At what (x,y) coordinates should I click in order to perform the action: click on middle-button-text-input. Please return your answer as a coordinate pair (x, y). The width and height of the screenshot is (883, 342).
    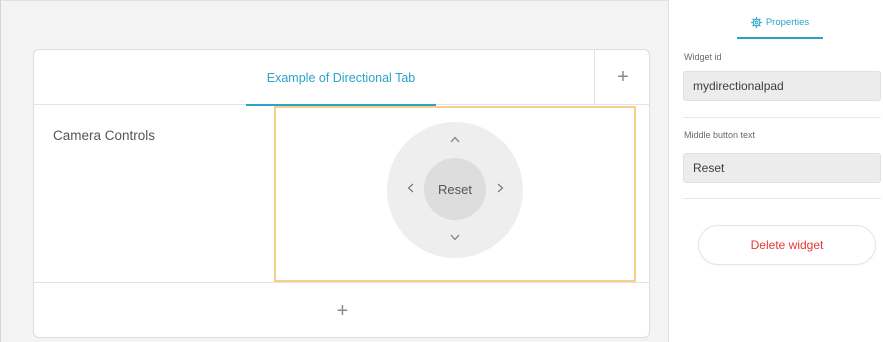
    Looking at the image, I should click on (782, 168).